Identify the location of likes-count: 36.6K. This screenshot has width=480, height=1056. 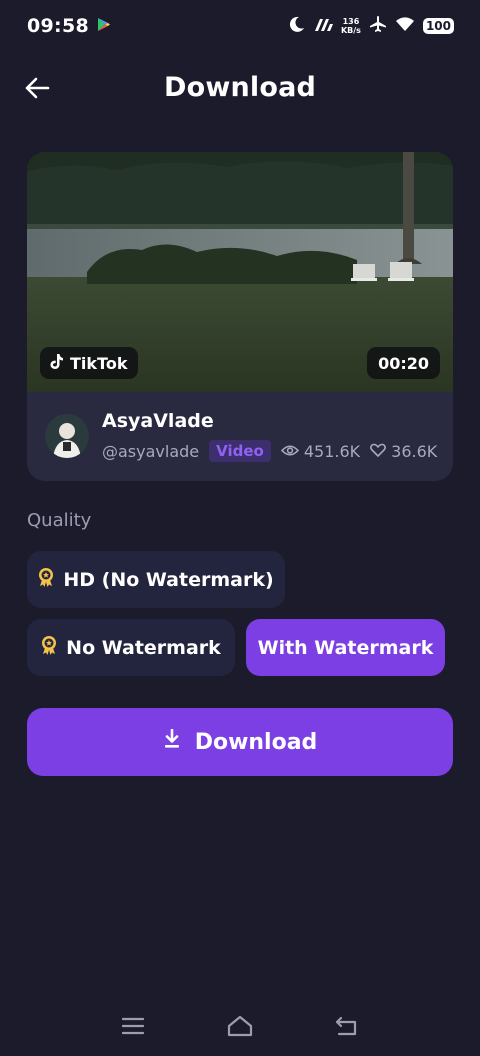
(414, 451).